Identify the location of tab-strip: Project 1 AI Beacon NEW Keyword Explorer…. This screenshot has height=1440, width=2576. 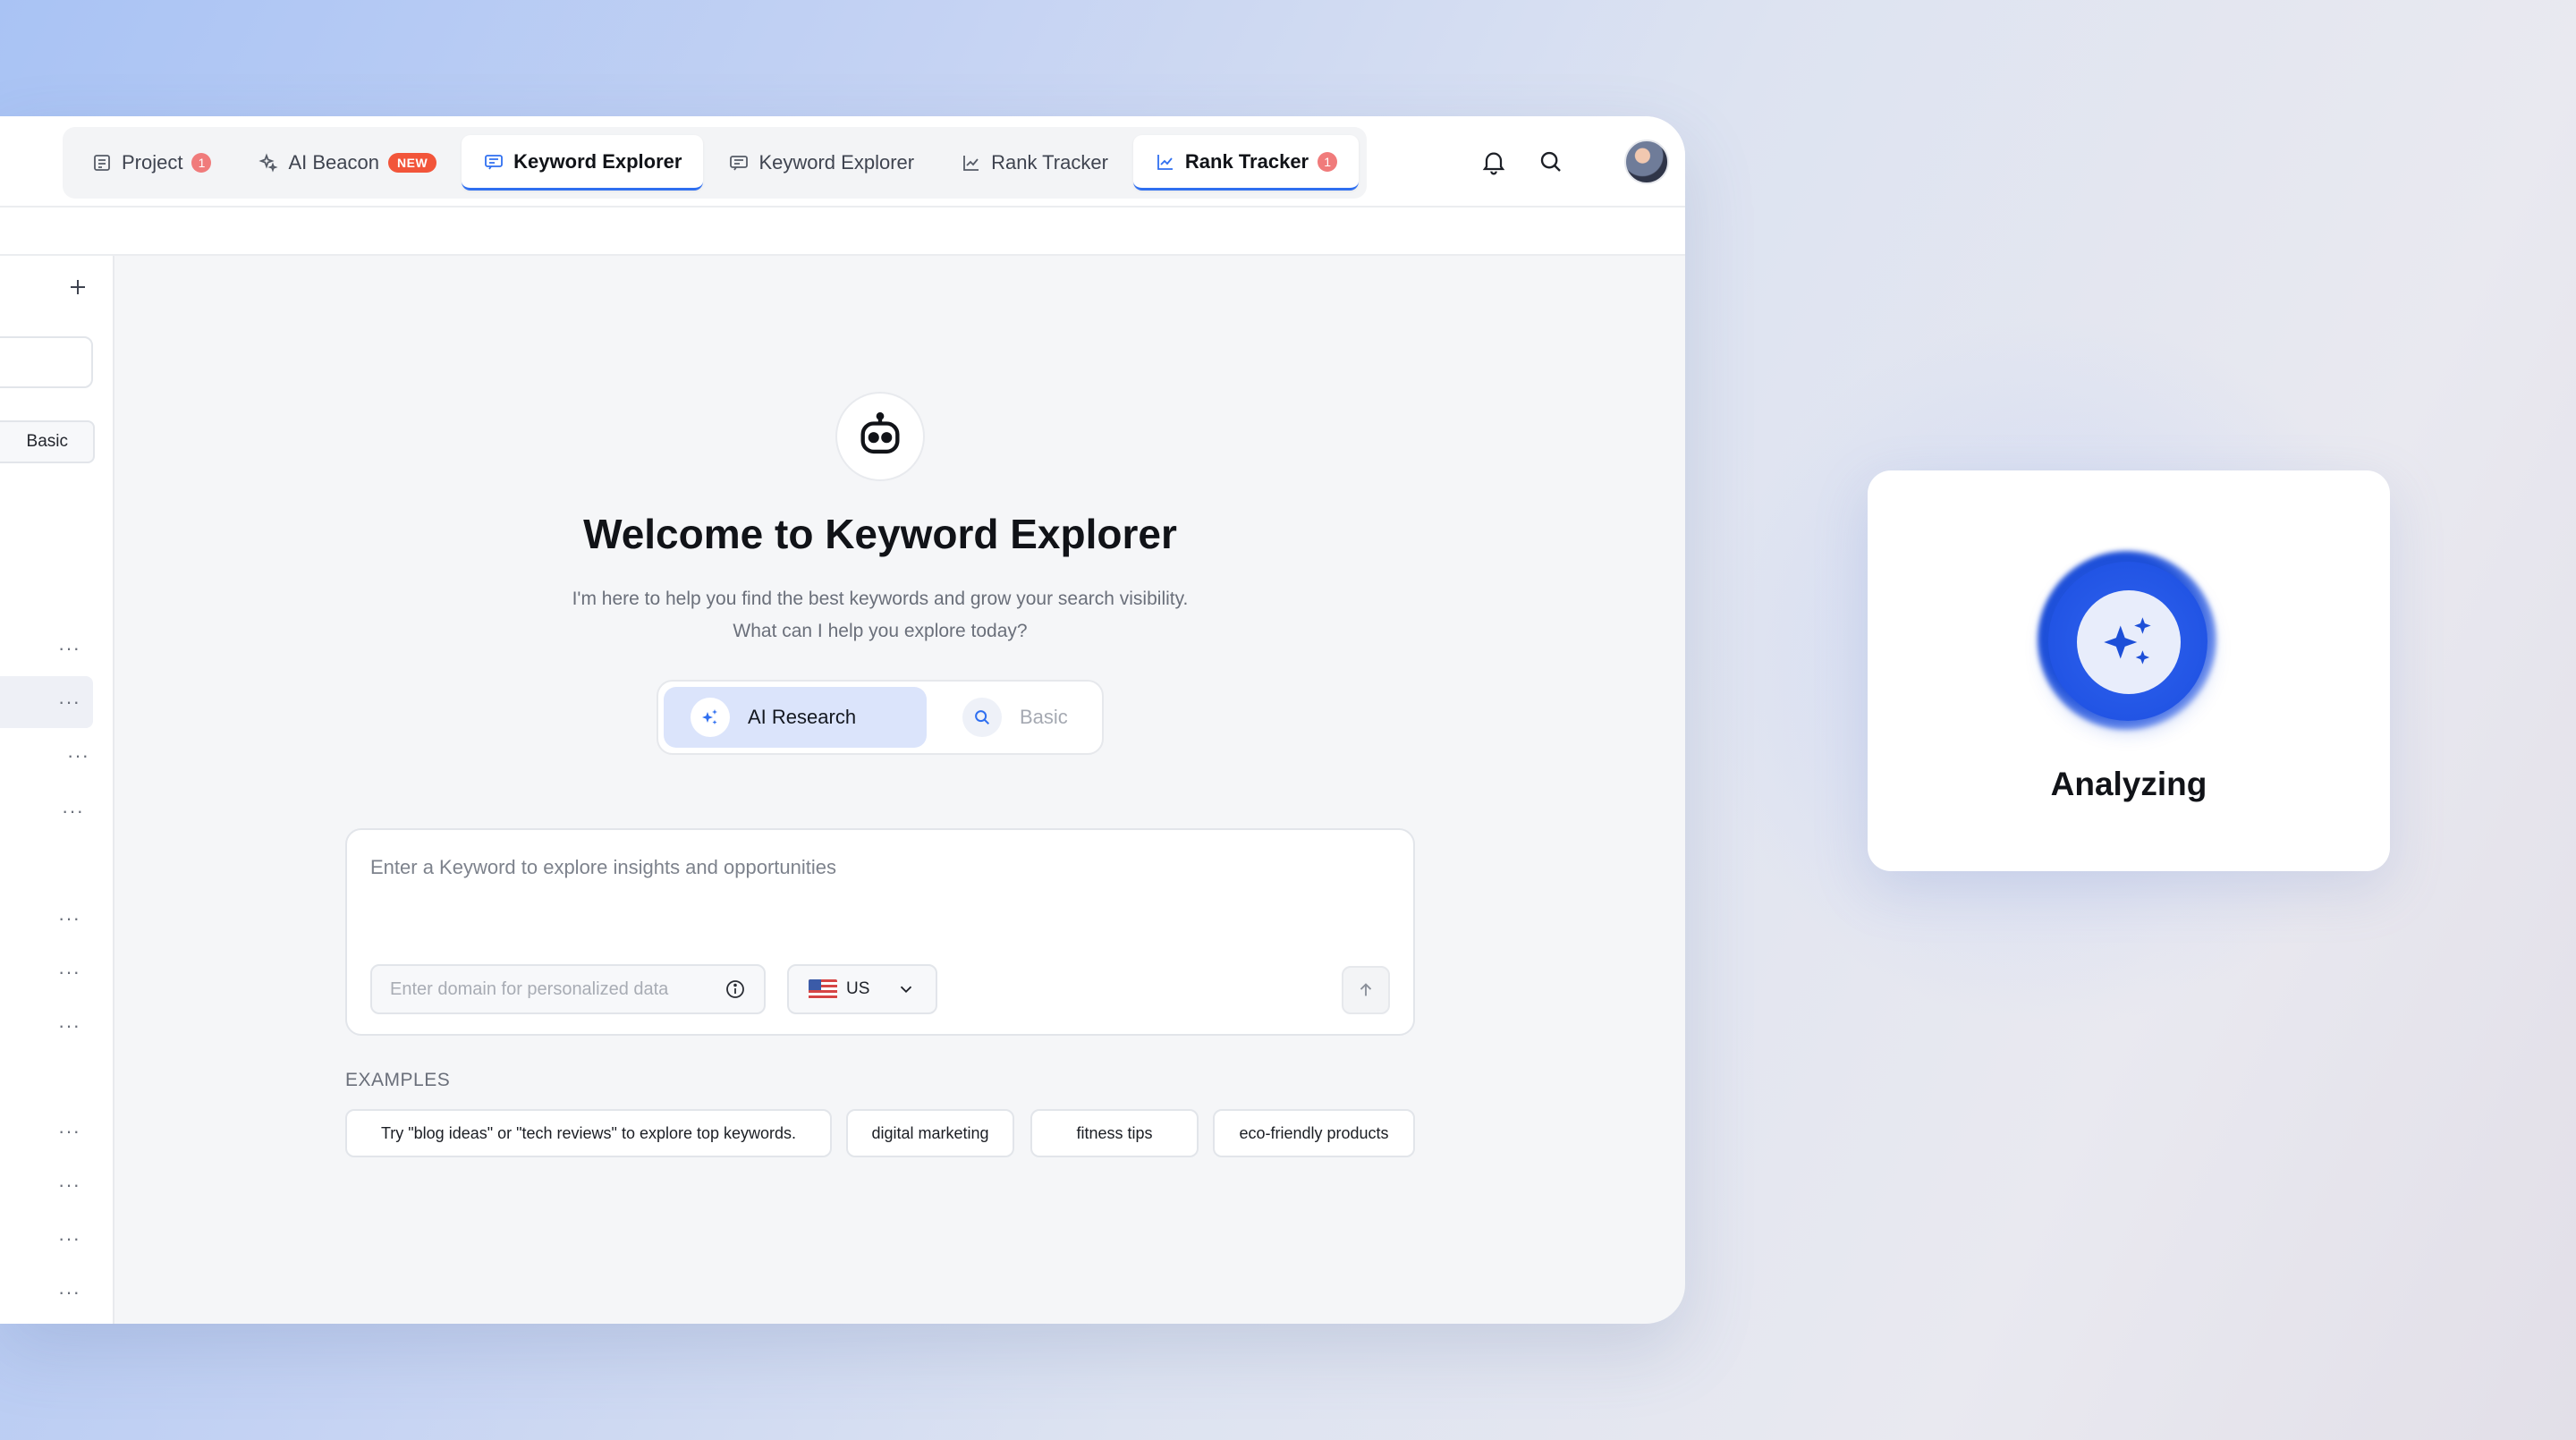
(715, 163).